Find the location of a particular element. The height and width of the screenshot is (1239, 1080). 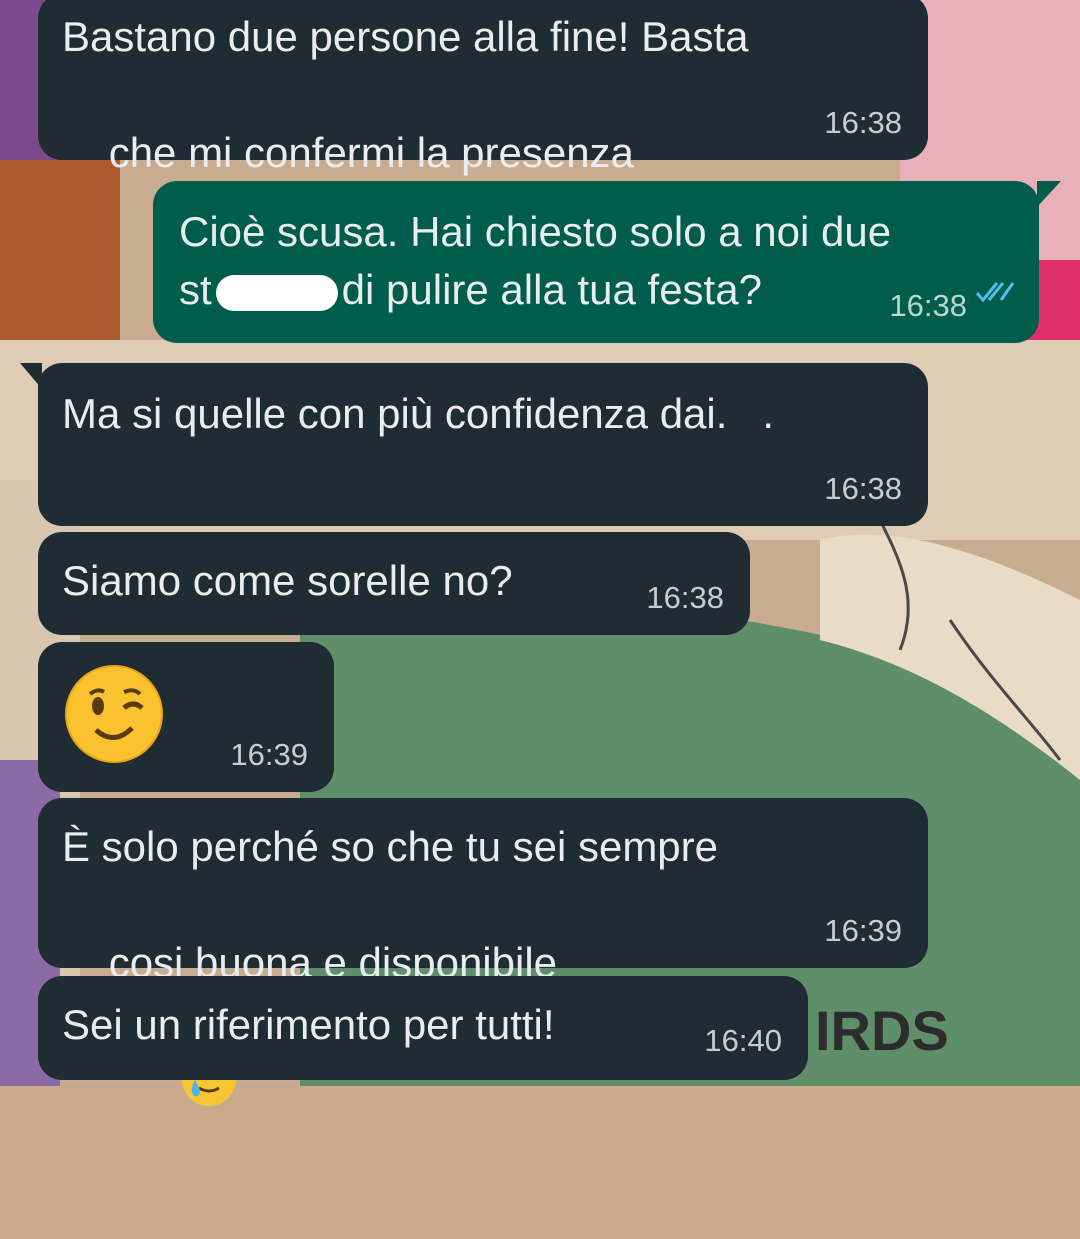

message-text: st is located at coordinates (195, 289).